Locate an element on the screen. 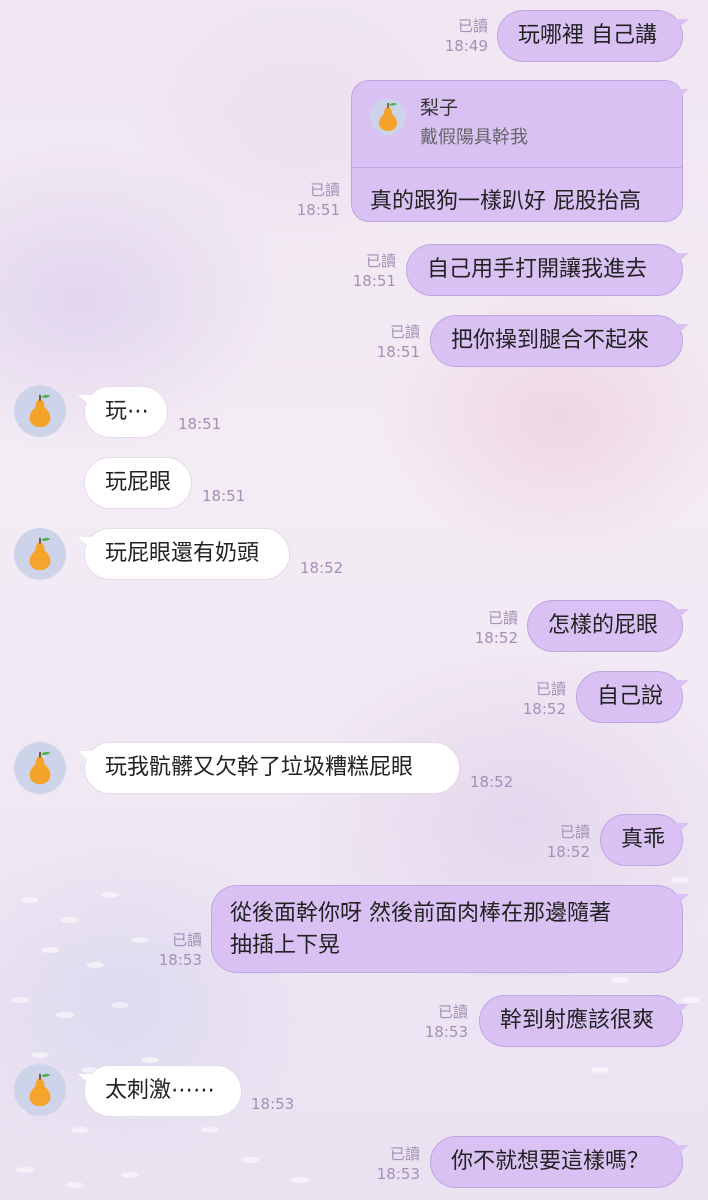 The height and width of the screenshot is (1200, 708). message-bubble: 幹到射應該很爽 is located at coordinates (581, 1021).